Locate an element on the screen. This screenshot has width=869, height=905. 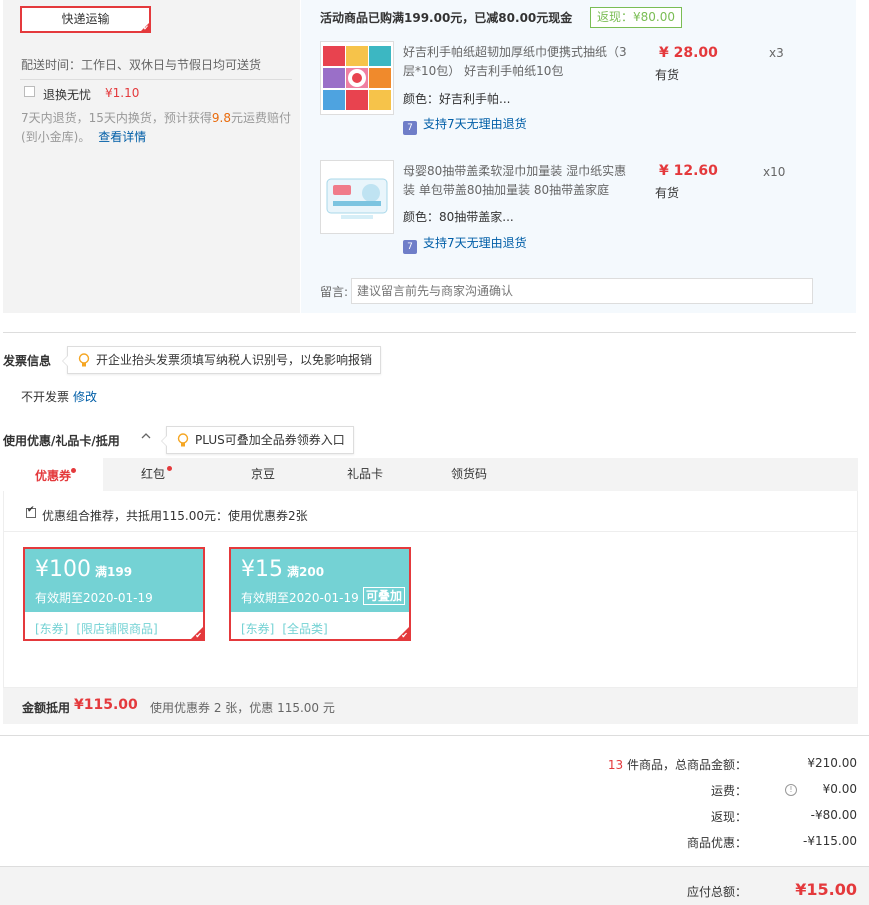
message-label: 留言: is located at coordinates (334, 292).